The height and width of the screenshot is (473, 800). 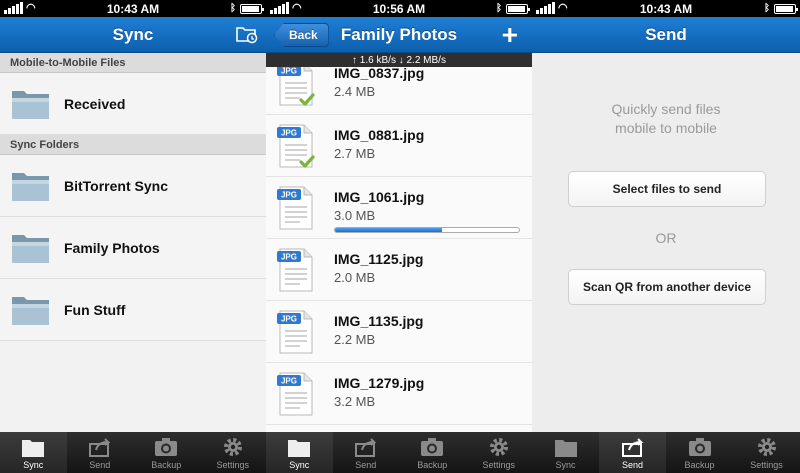 I want to click on file-row: JPG IMG_1125.jpg 2.0 MB, so click(x=399, y=270).